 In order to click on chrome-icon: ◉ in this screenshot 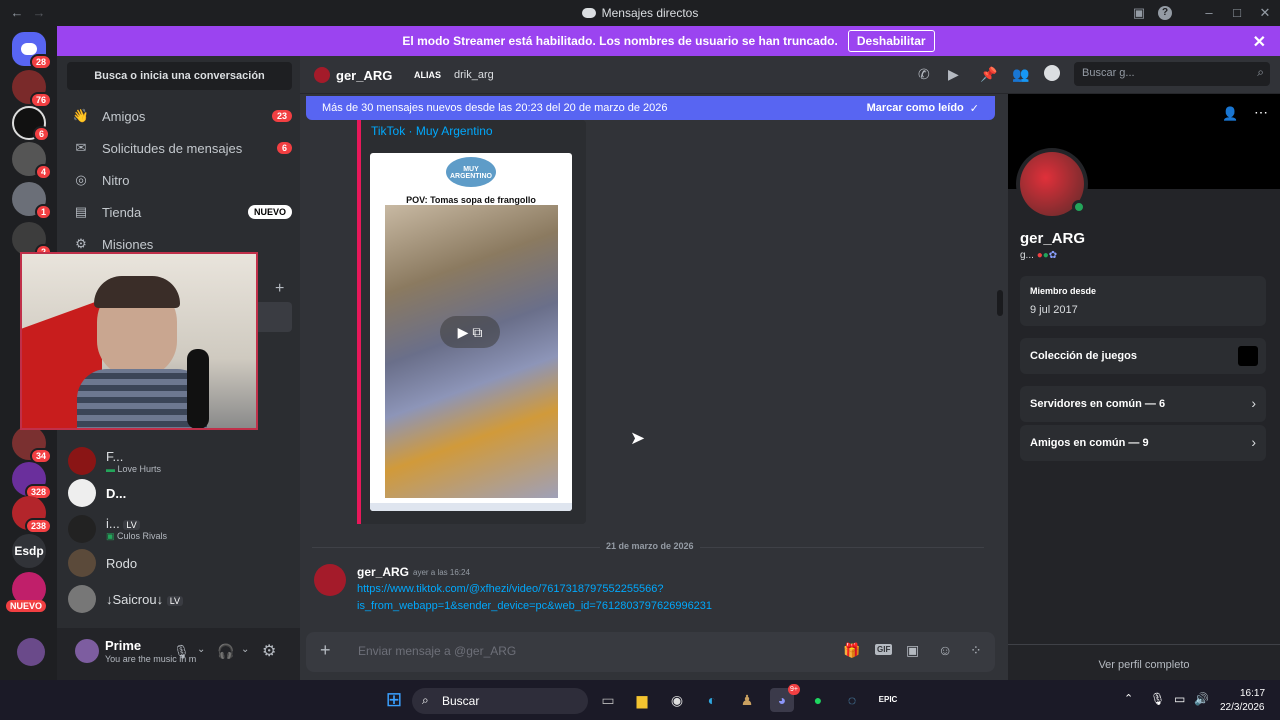, I will do `click(677, 700)`.